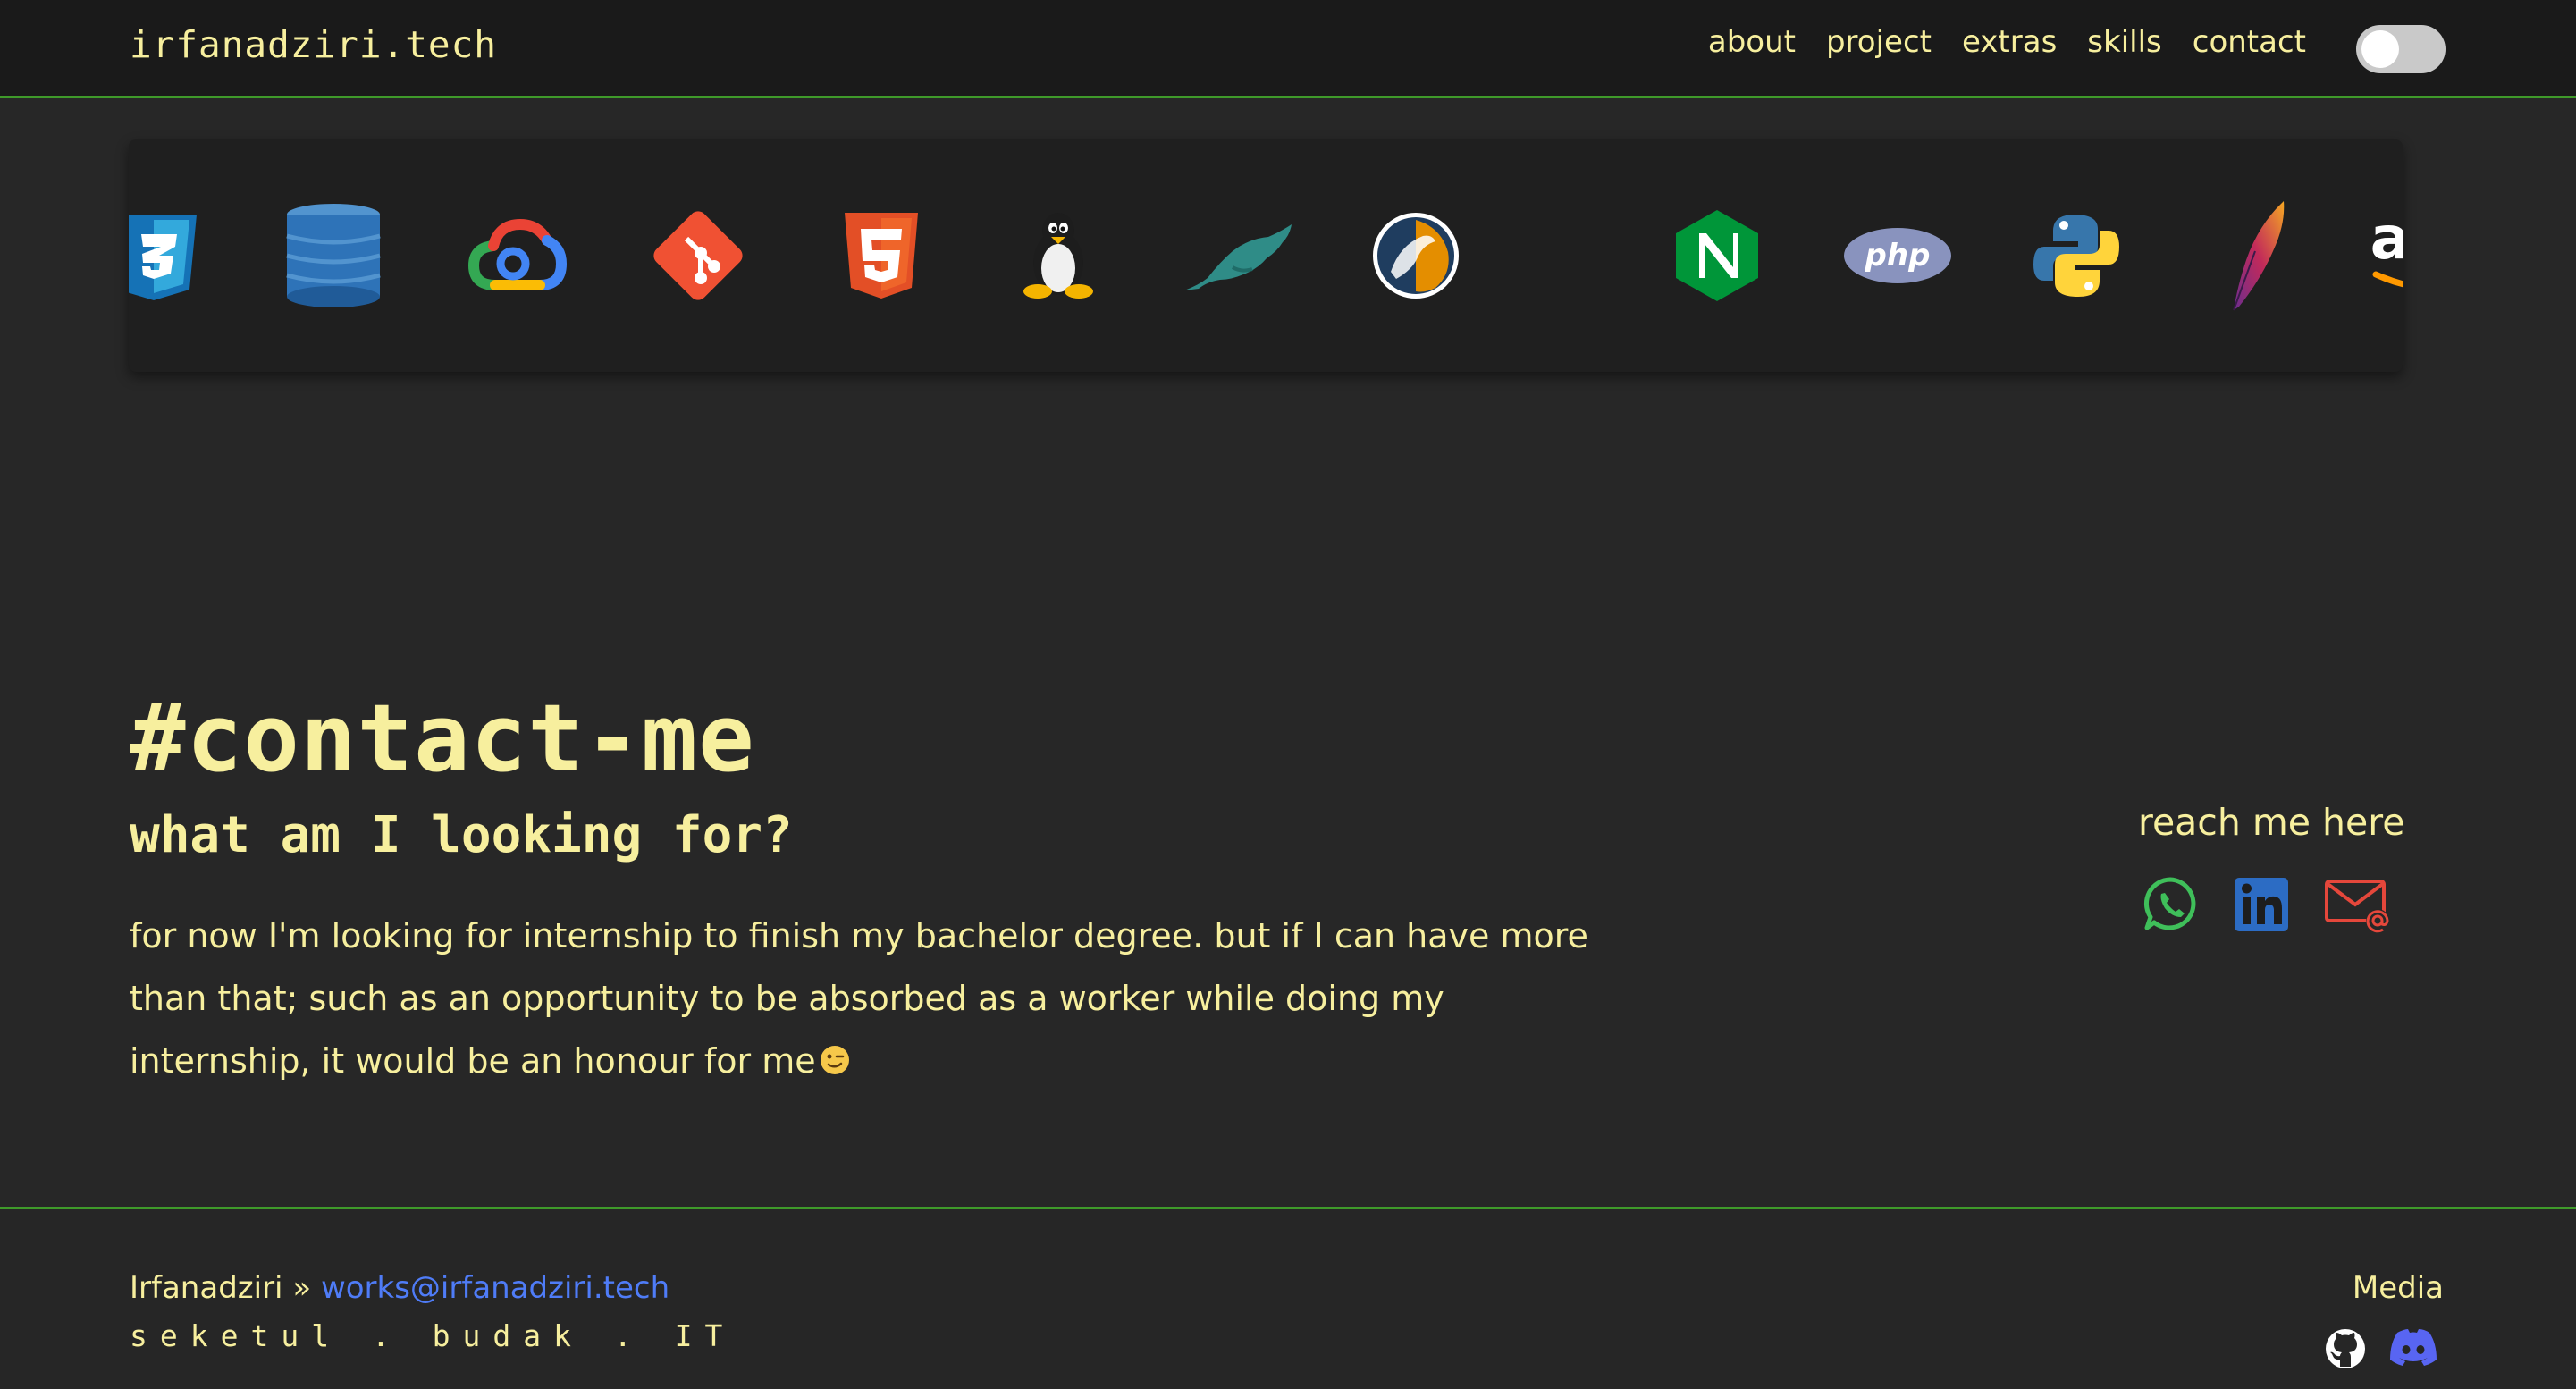 This screenshot has width=2576, height=1389. Describe the element at coordinates (1058, 255) in the screenshot. I see `linux-tux-icon` at that location.